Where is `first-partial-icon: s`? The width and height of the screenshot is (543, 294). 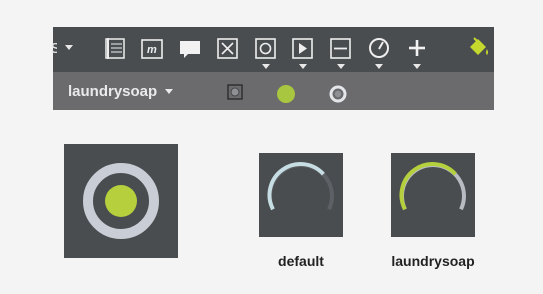 first-partial-icon: s is located at coordinates (54, 47).